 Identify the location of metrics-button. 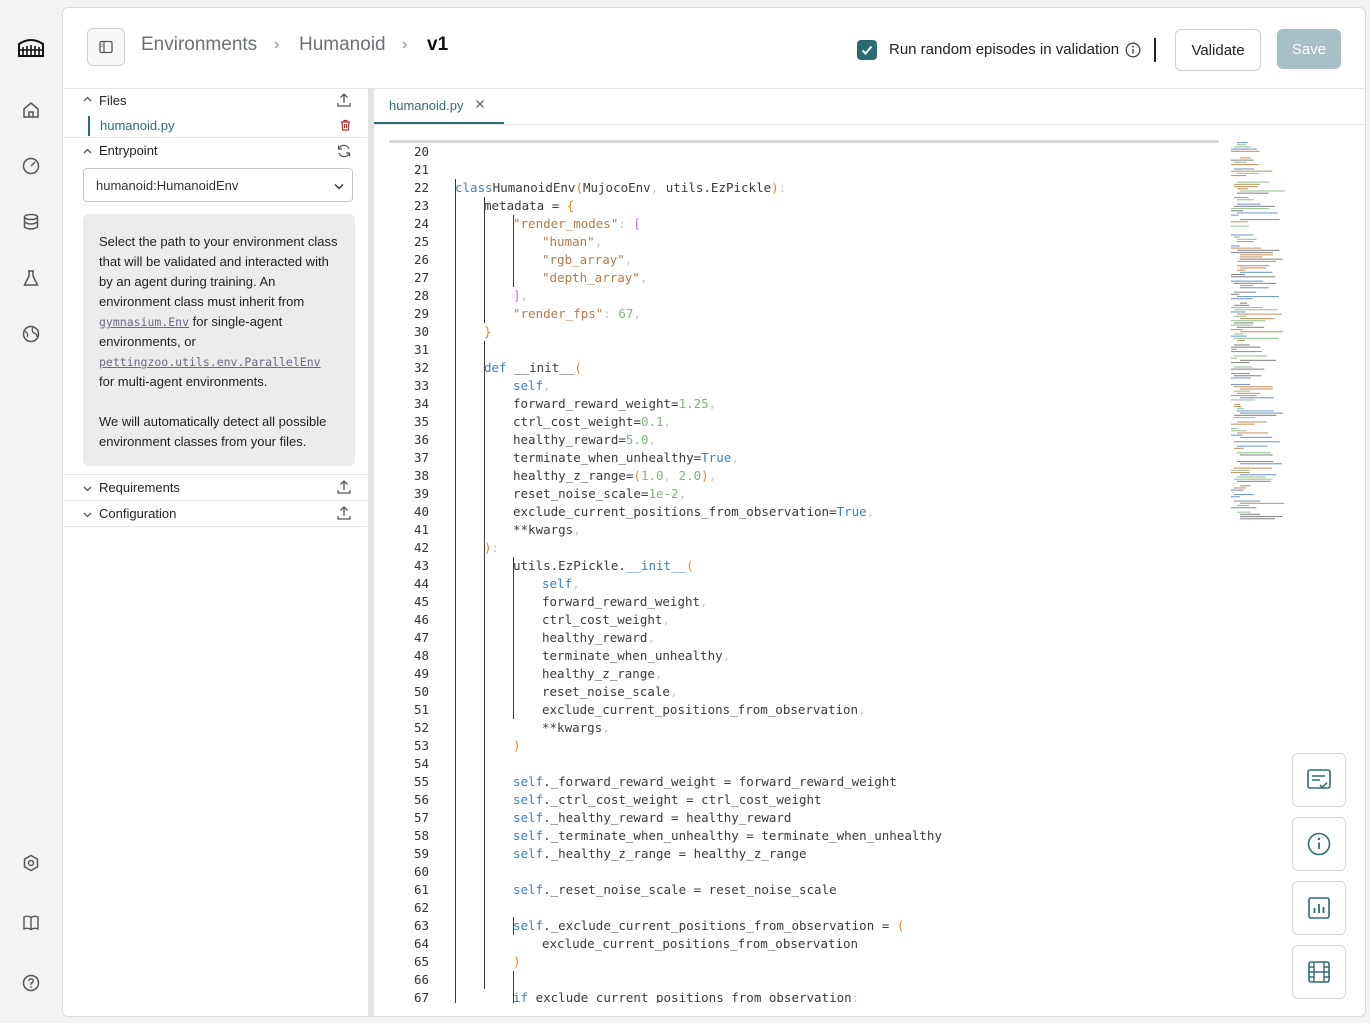
(1319, 908).